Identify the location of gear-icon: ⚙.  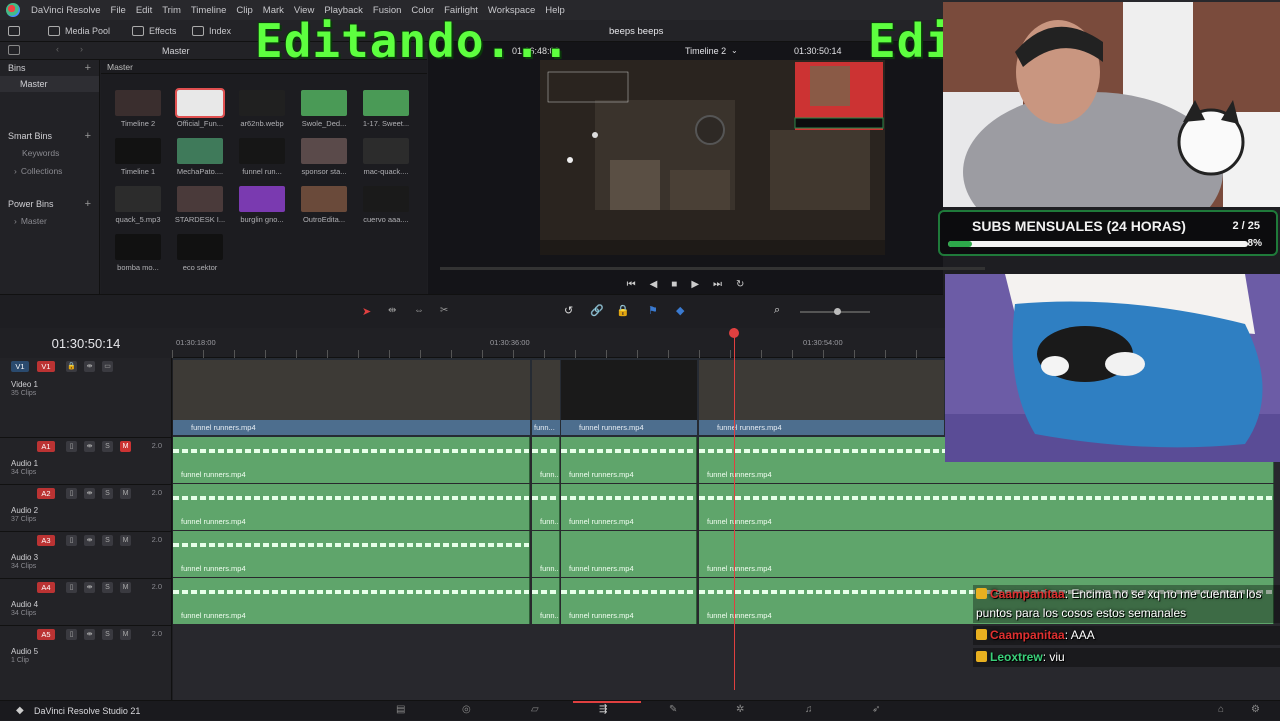
(1255, 709).